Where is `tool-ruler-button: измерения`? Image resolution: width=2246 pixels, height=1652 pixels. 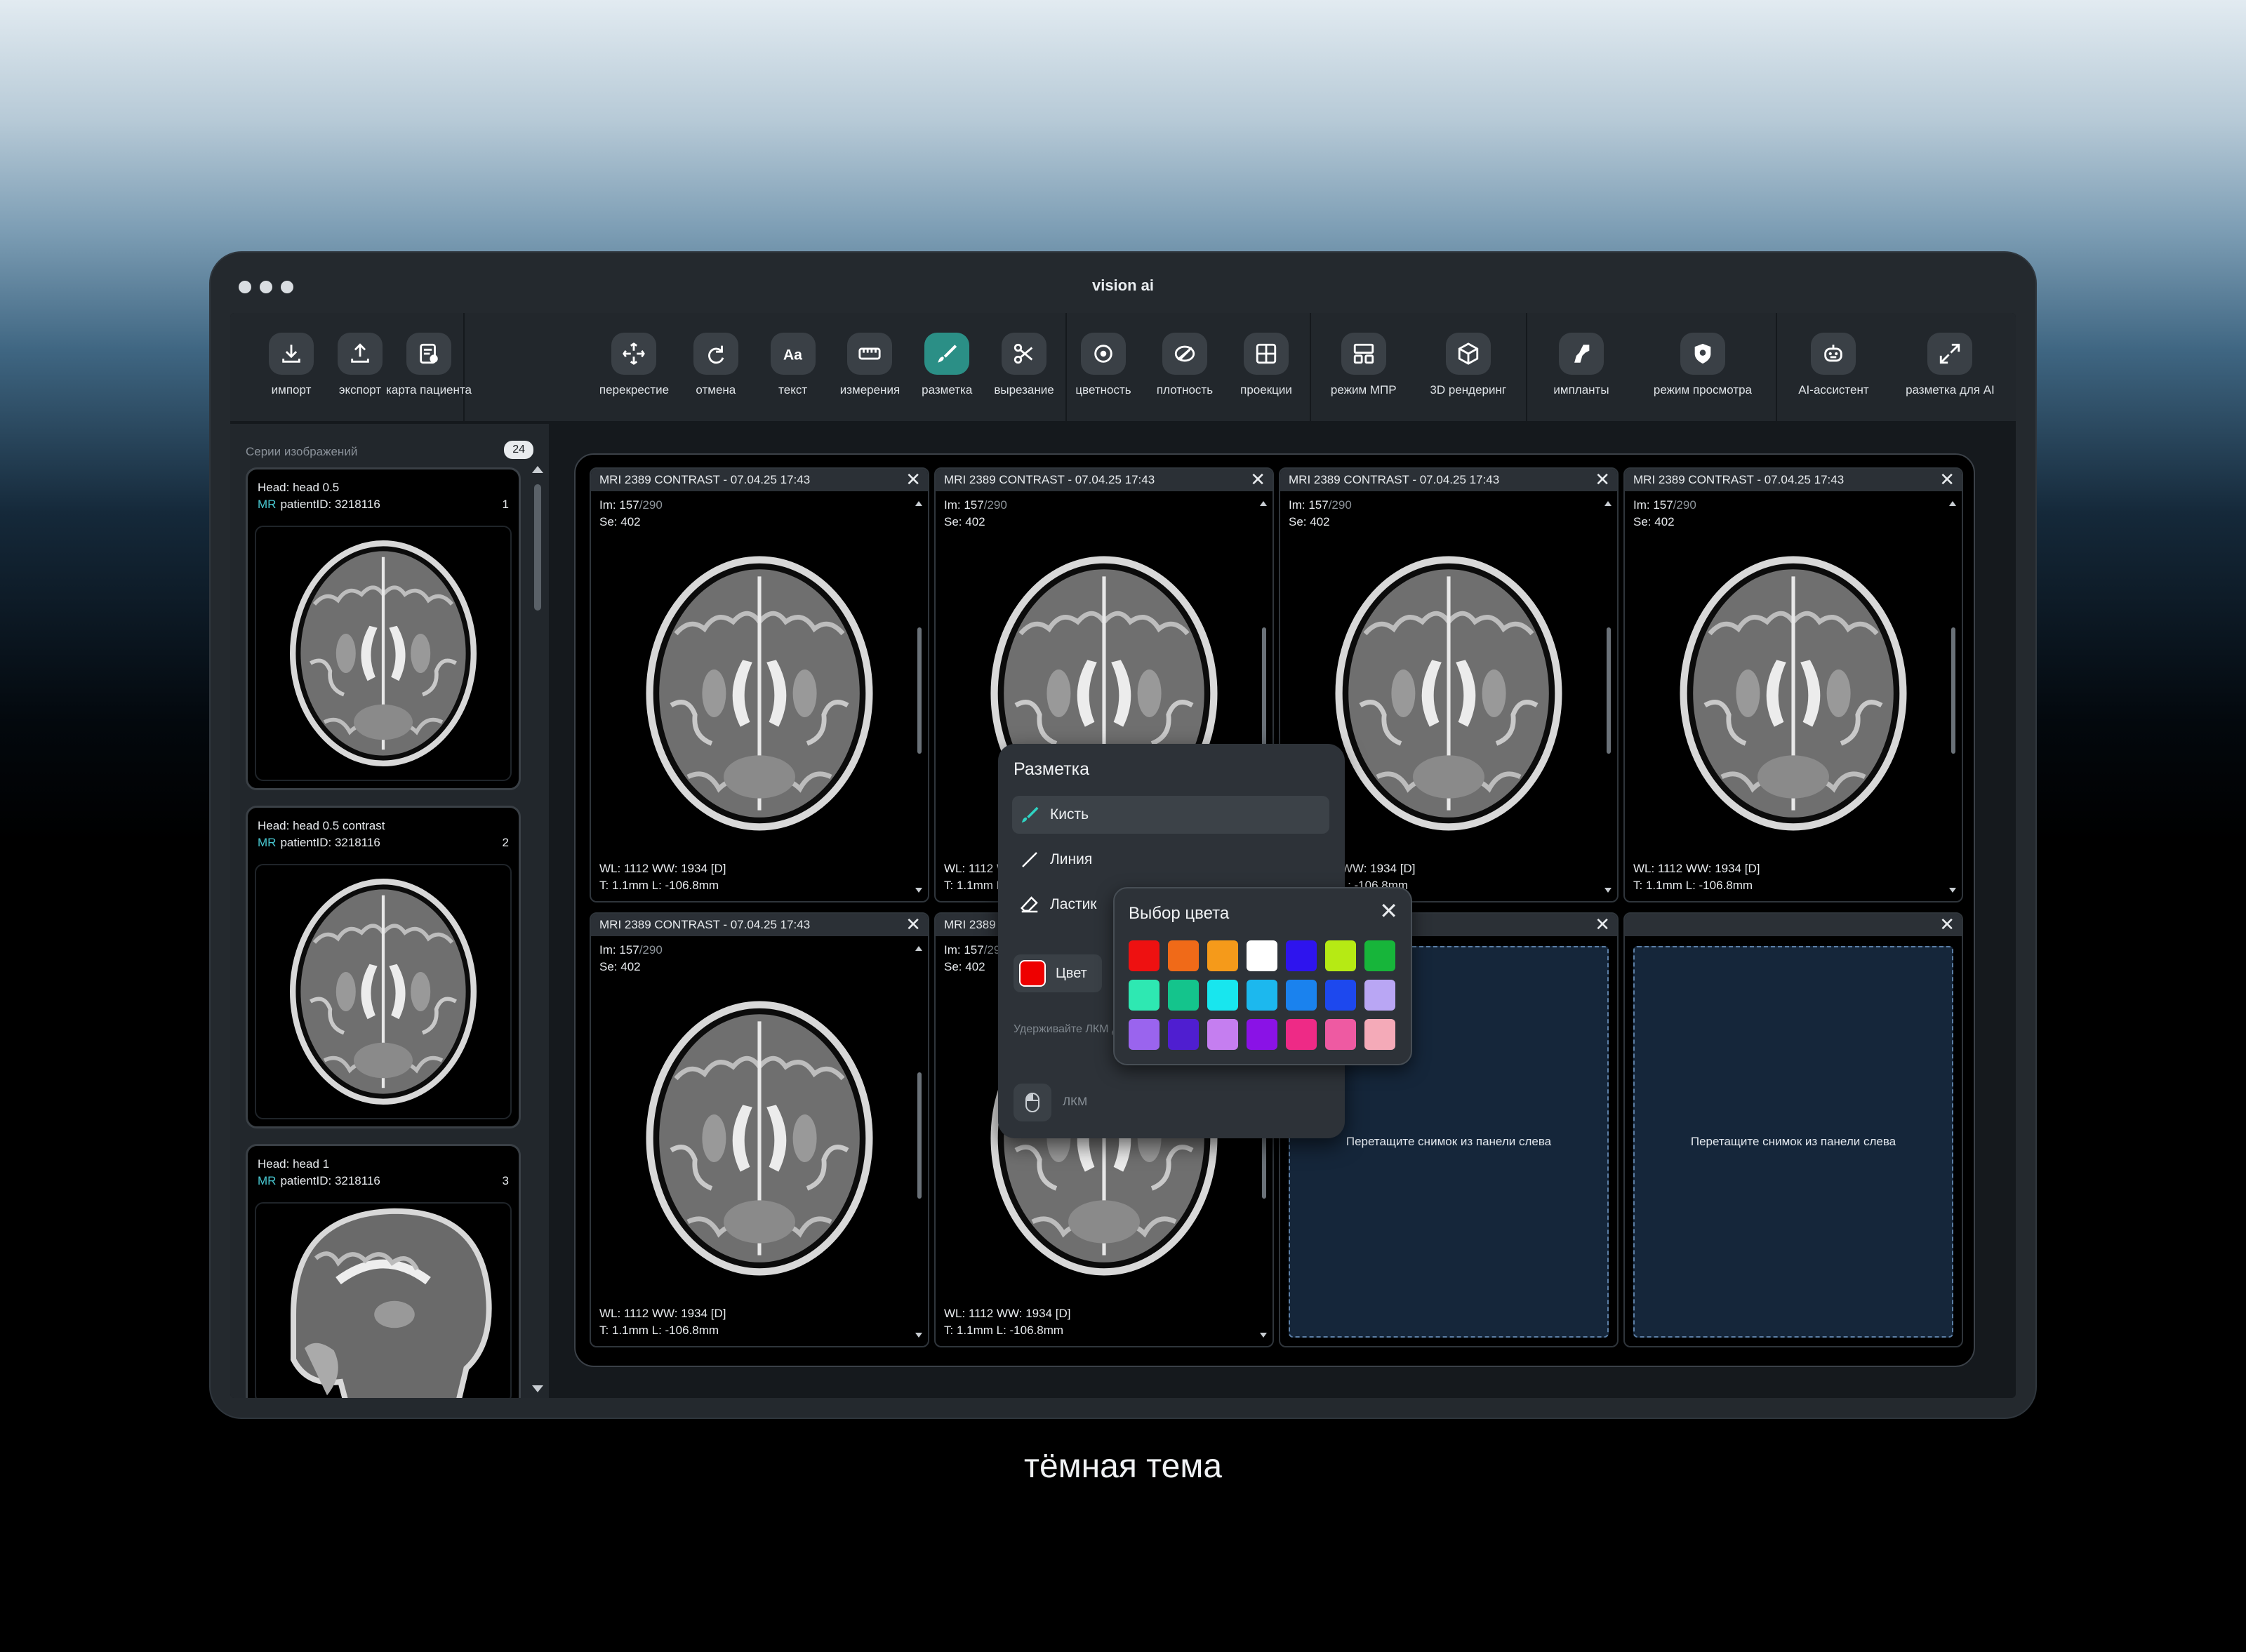
tool-ruler-button: измерения is located at coordinates (869, 367).